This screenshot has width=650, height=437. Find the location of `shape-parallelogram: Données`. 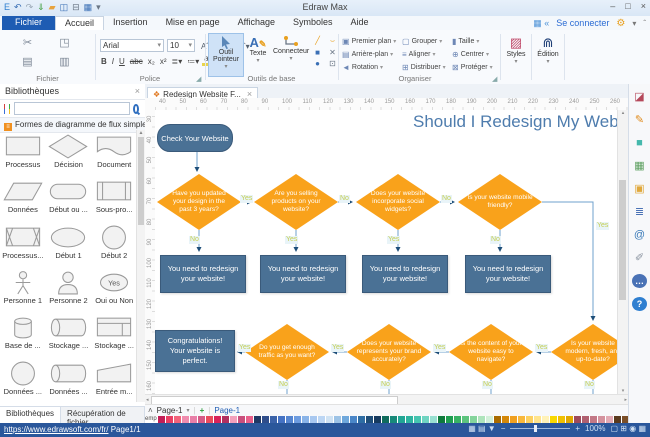

shape-parallelogram: Données is located at coordinates (23, 197).